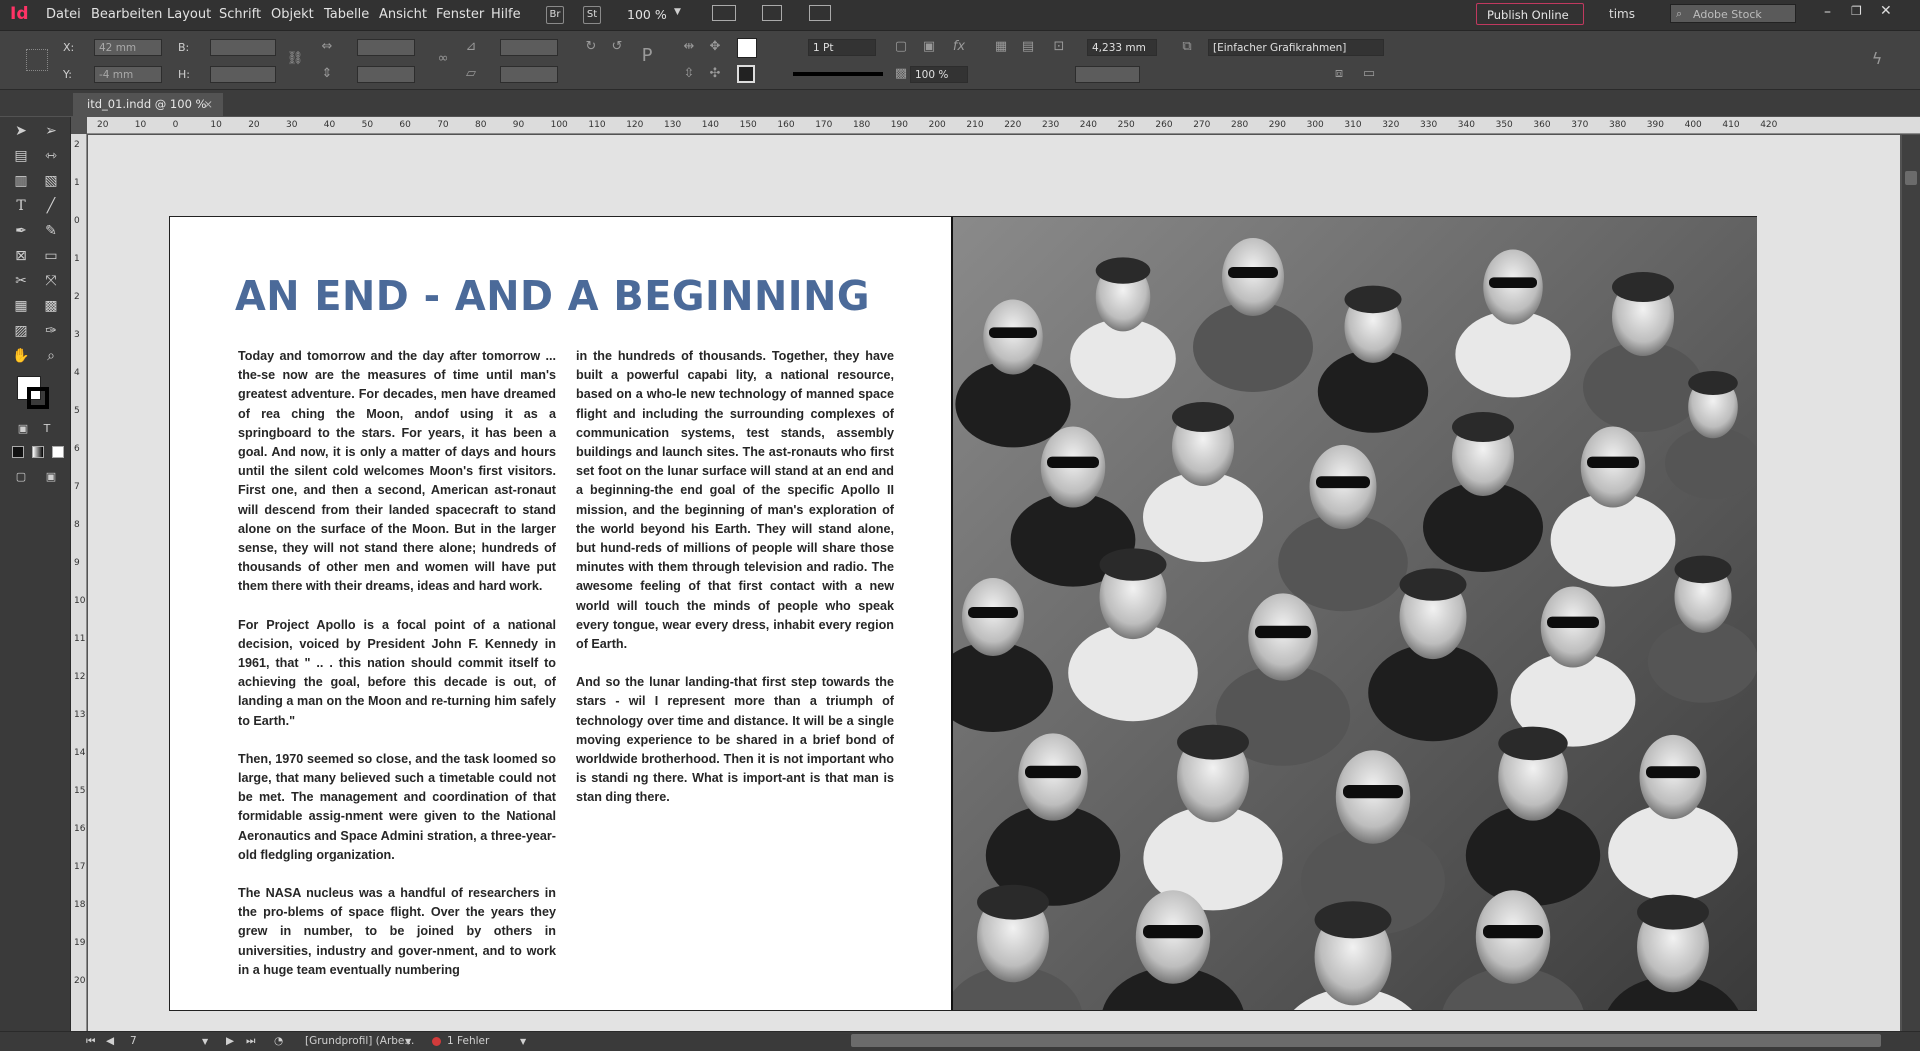 The height and width of the screenshot is (1051, 1920). I want to click on clear-overrides-icon: ▭, so click(1369, 74).